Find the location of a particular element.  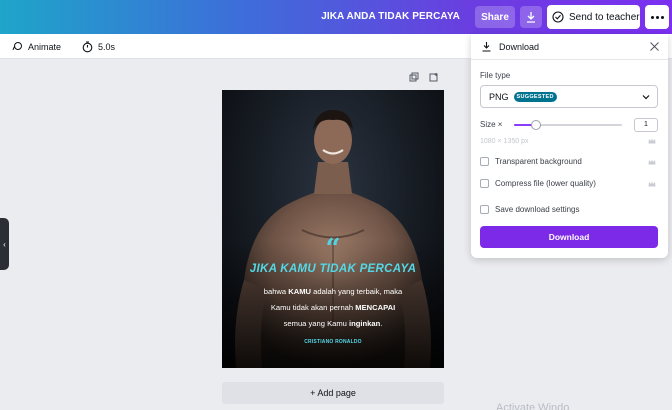

document-title: JIKA ANDA TIDAK PERCAYA is located at coordinates (390, 17).